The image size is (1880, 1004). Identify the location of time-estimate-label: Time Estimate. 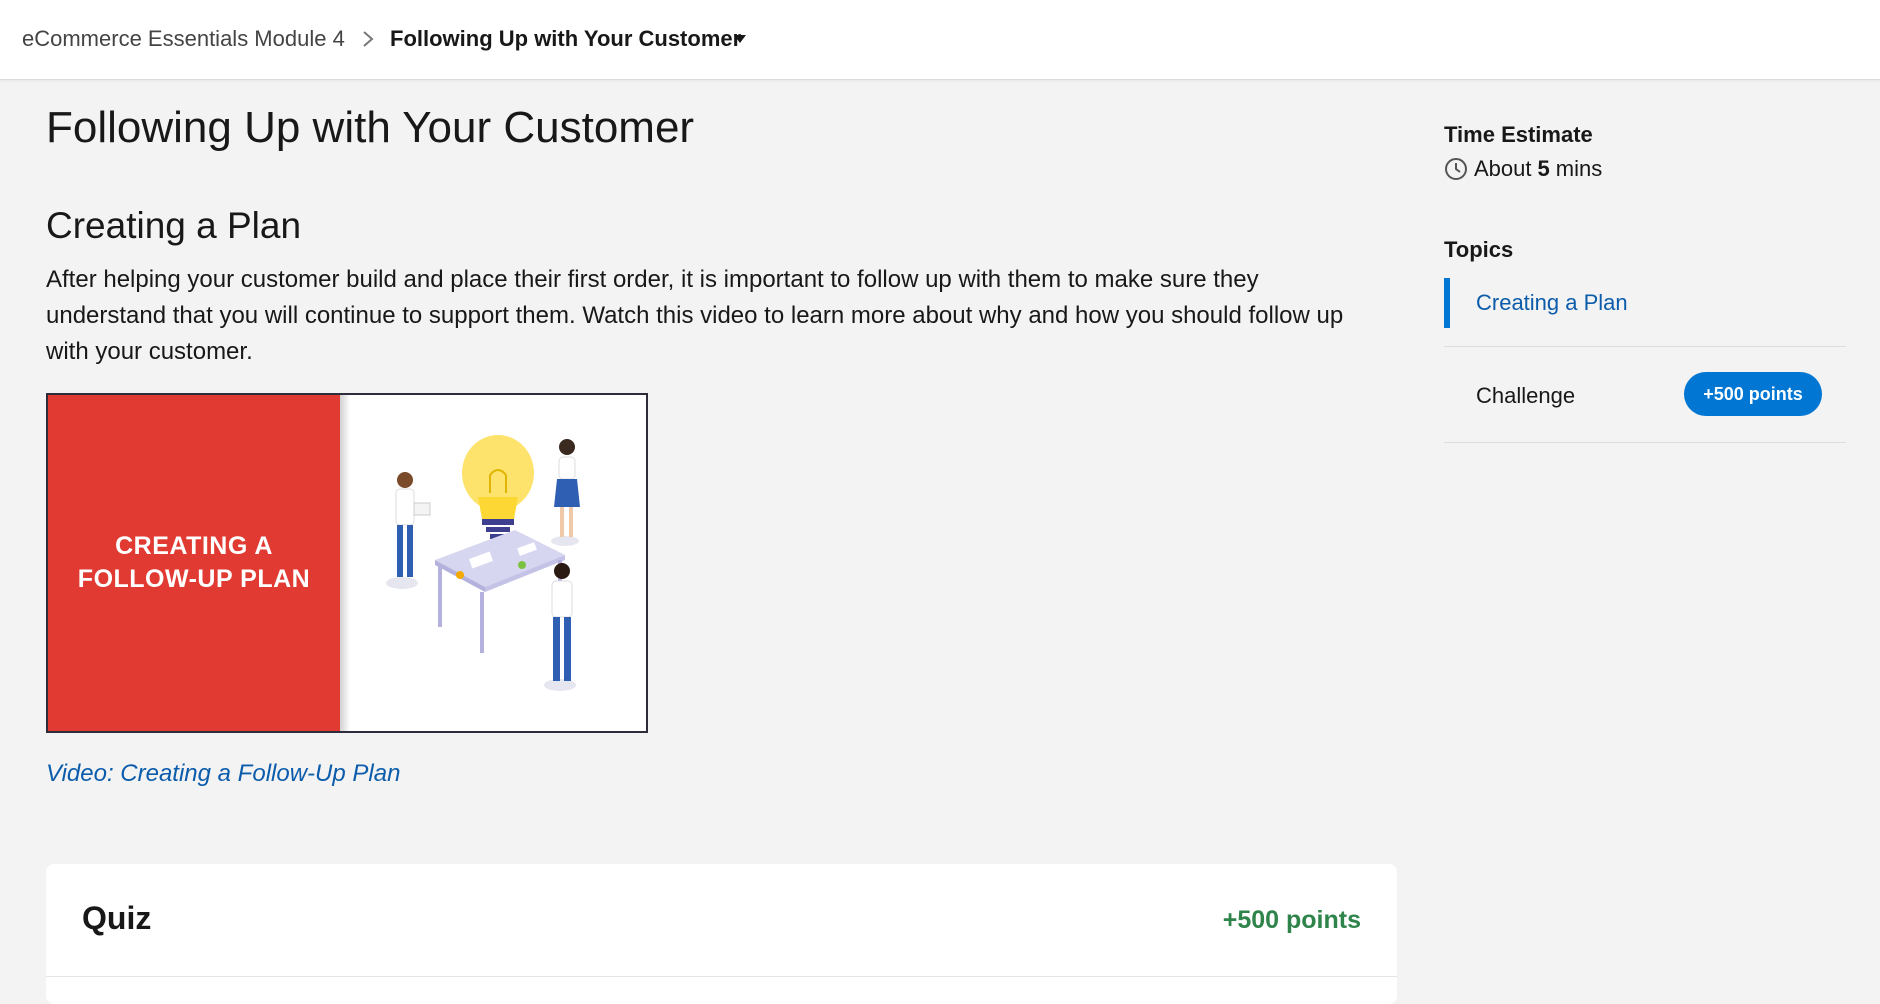
(1518, 134).